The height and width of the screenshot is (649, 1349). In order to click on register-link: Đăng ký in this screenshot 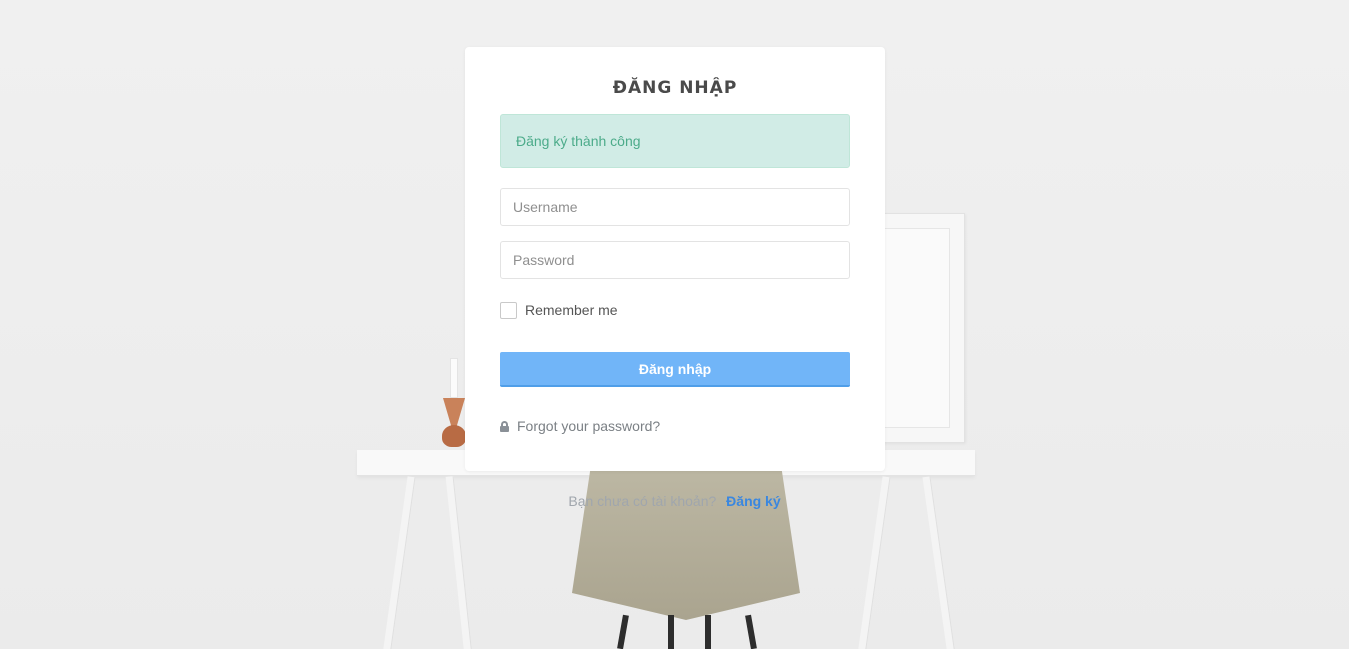, I will do `click(753, 501)`.